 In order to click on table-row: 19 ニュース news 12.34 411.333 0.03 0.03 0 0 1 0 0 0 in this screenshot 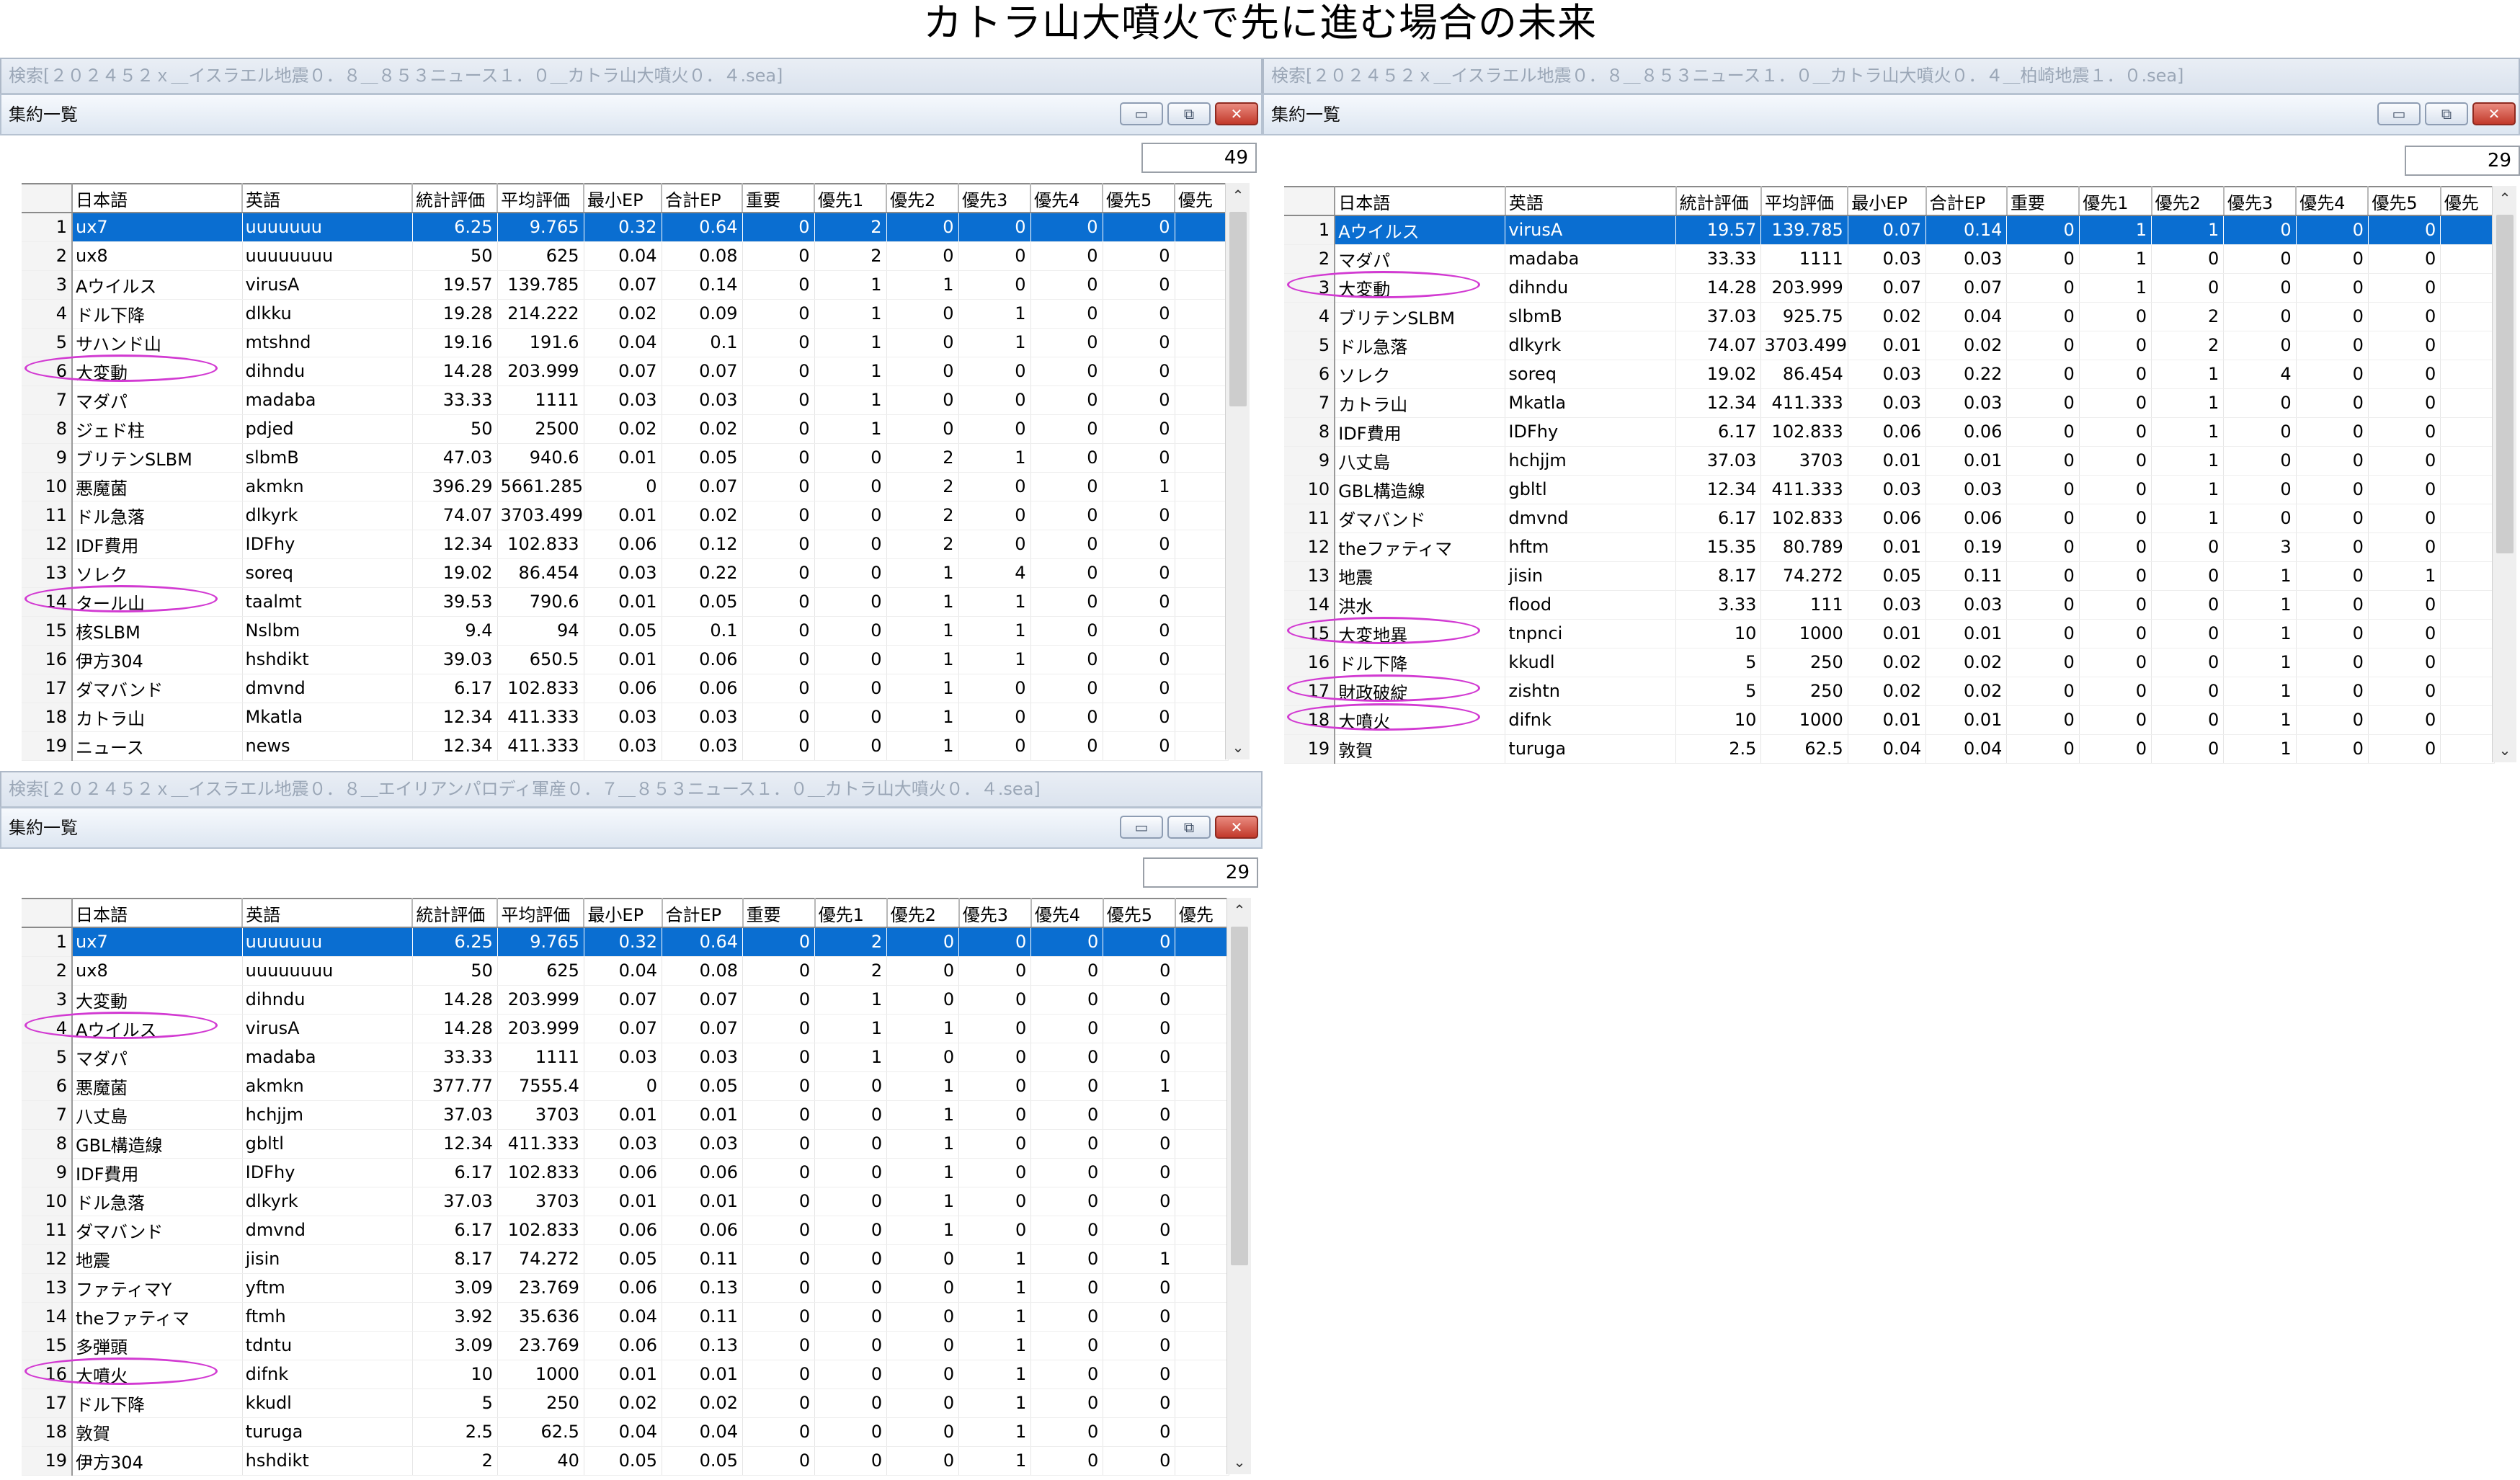, I will do `click(625, 746)`.